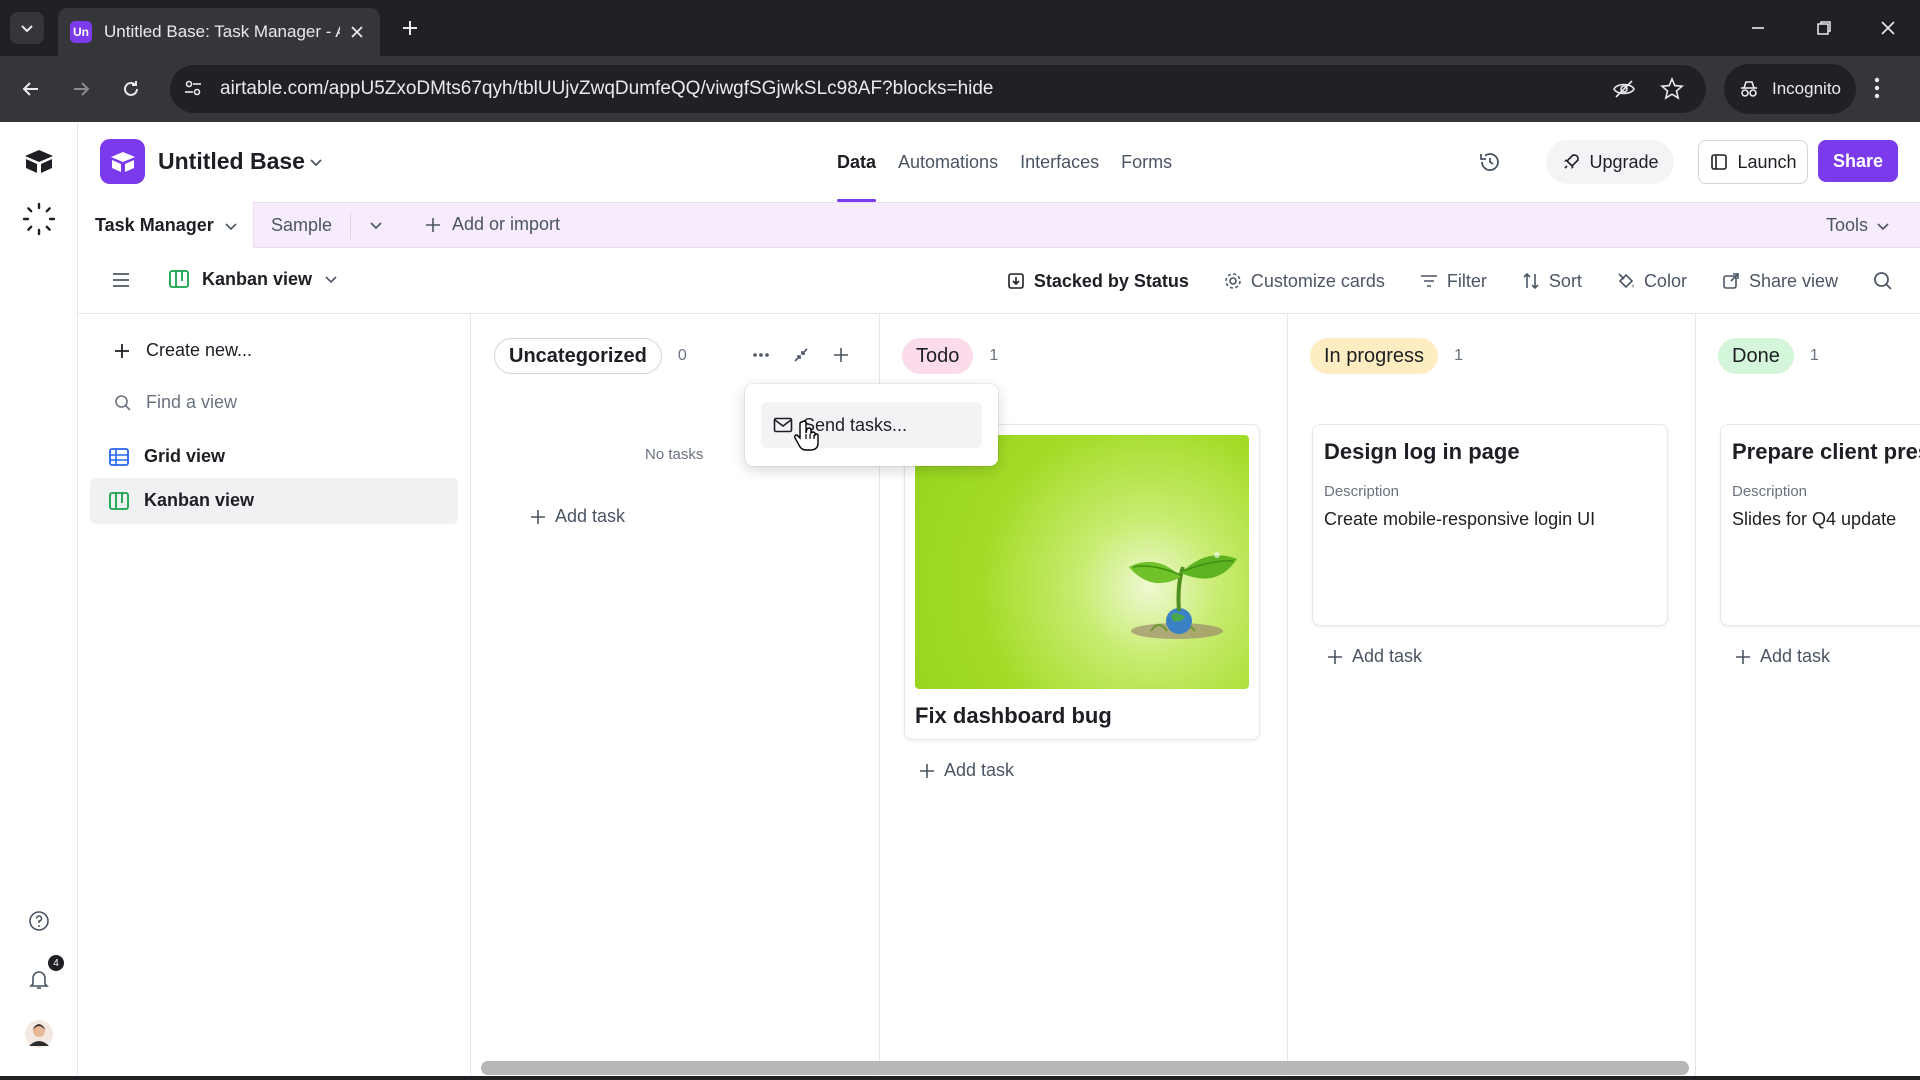 This screenshot has height=1080, width=1920. I want to click on filter-label: Filter, so click(1466, 280).